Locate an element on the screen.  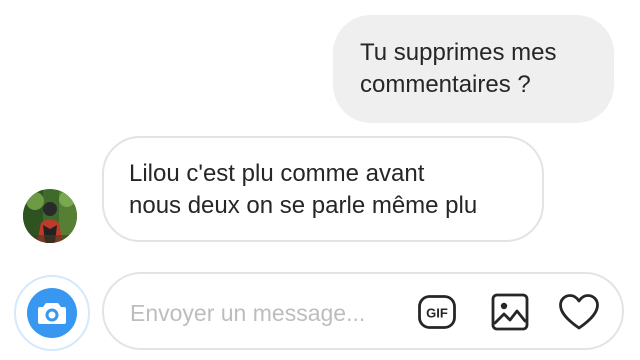
sender-avatar is located at coordinates (50, 216).